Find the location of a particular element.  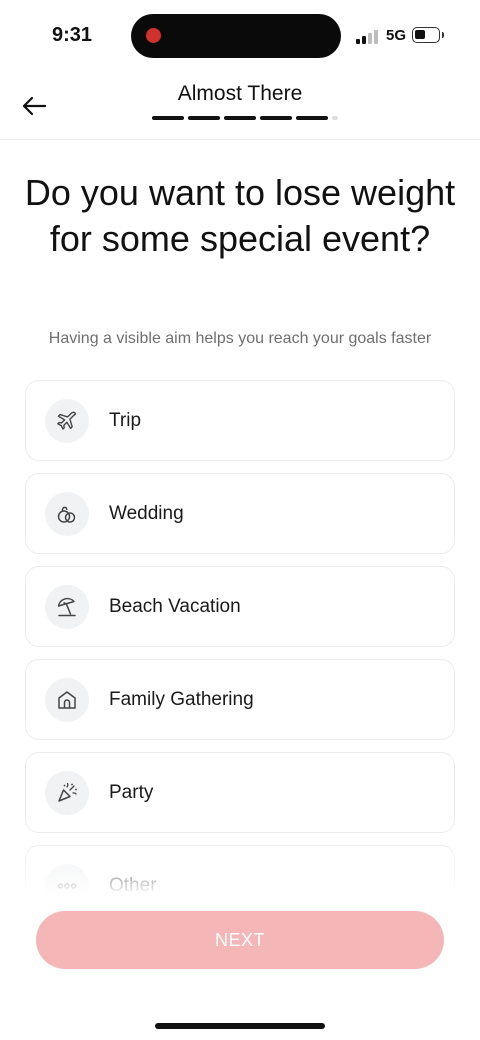

option-family-gathering: Family Gathering is located at coordinates (240, 699).